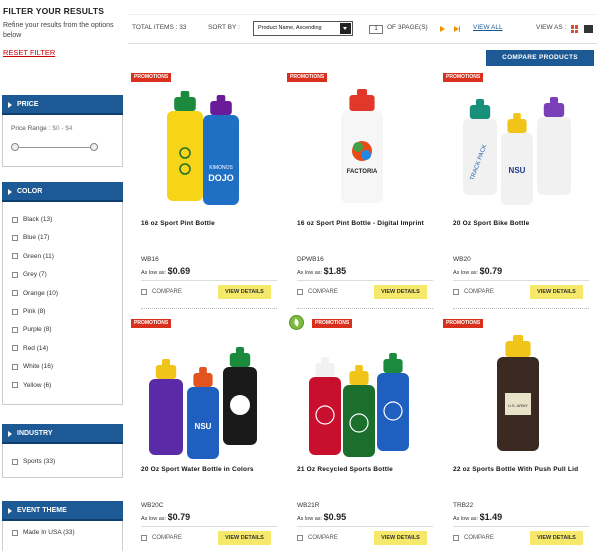 The image size is (597, 551). Describe the element at coordinates (478, 517) in the screenshot. I see `product-price: As low as: $1.49` at that location.